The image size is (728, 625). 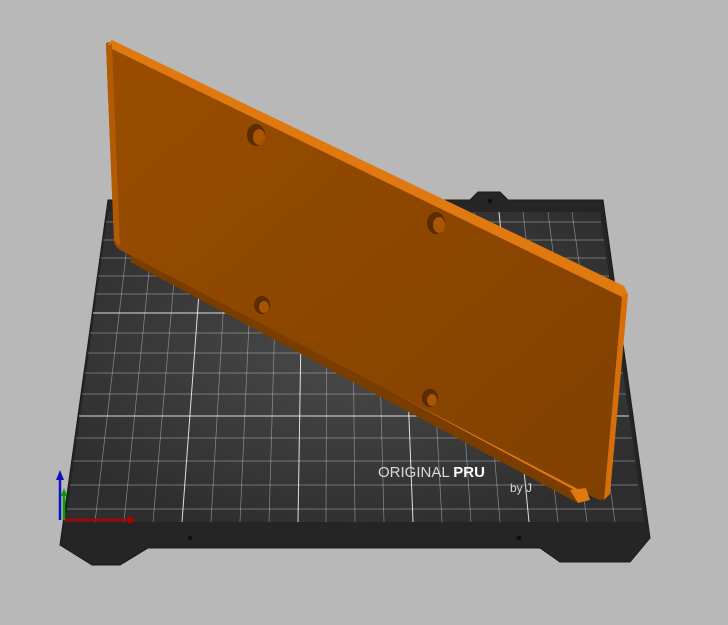 I want to click on bed-brand-line1: ORIGINAL PRU, so click(x=431, y=472).